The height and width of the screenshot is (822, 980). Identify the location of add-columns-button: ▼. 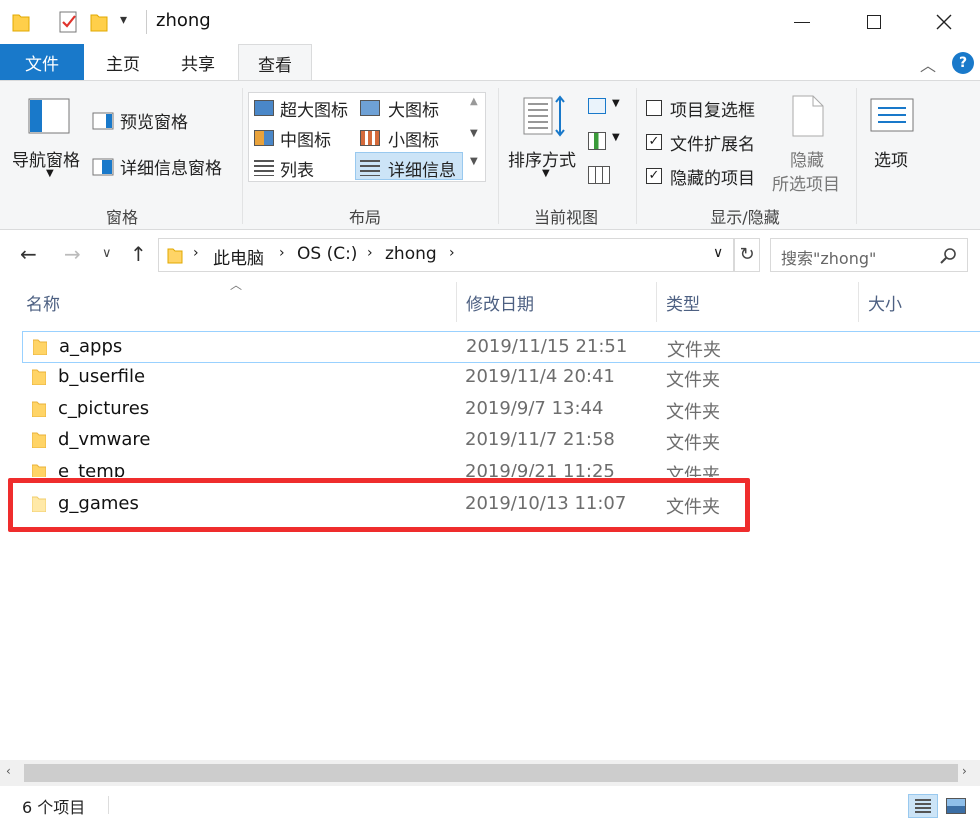
(606, 142).